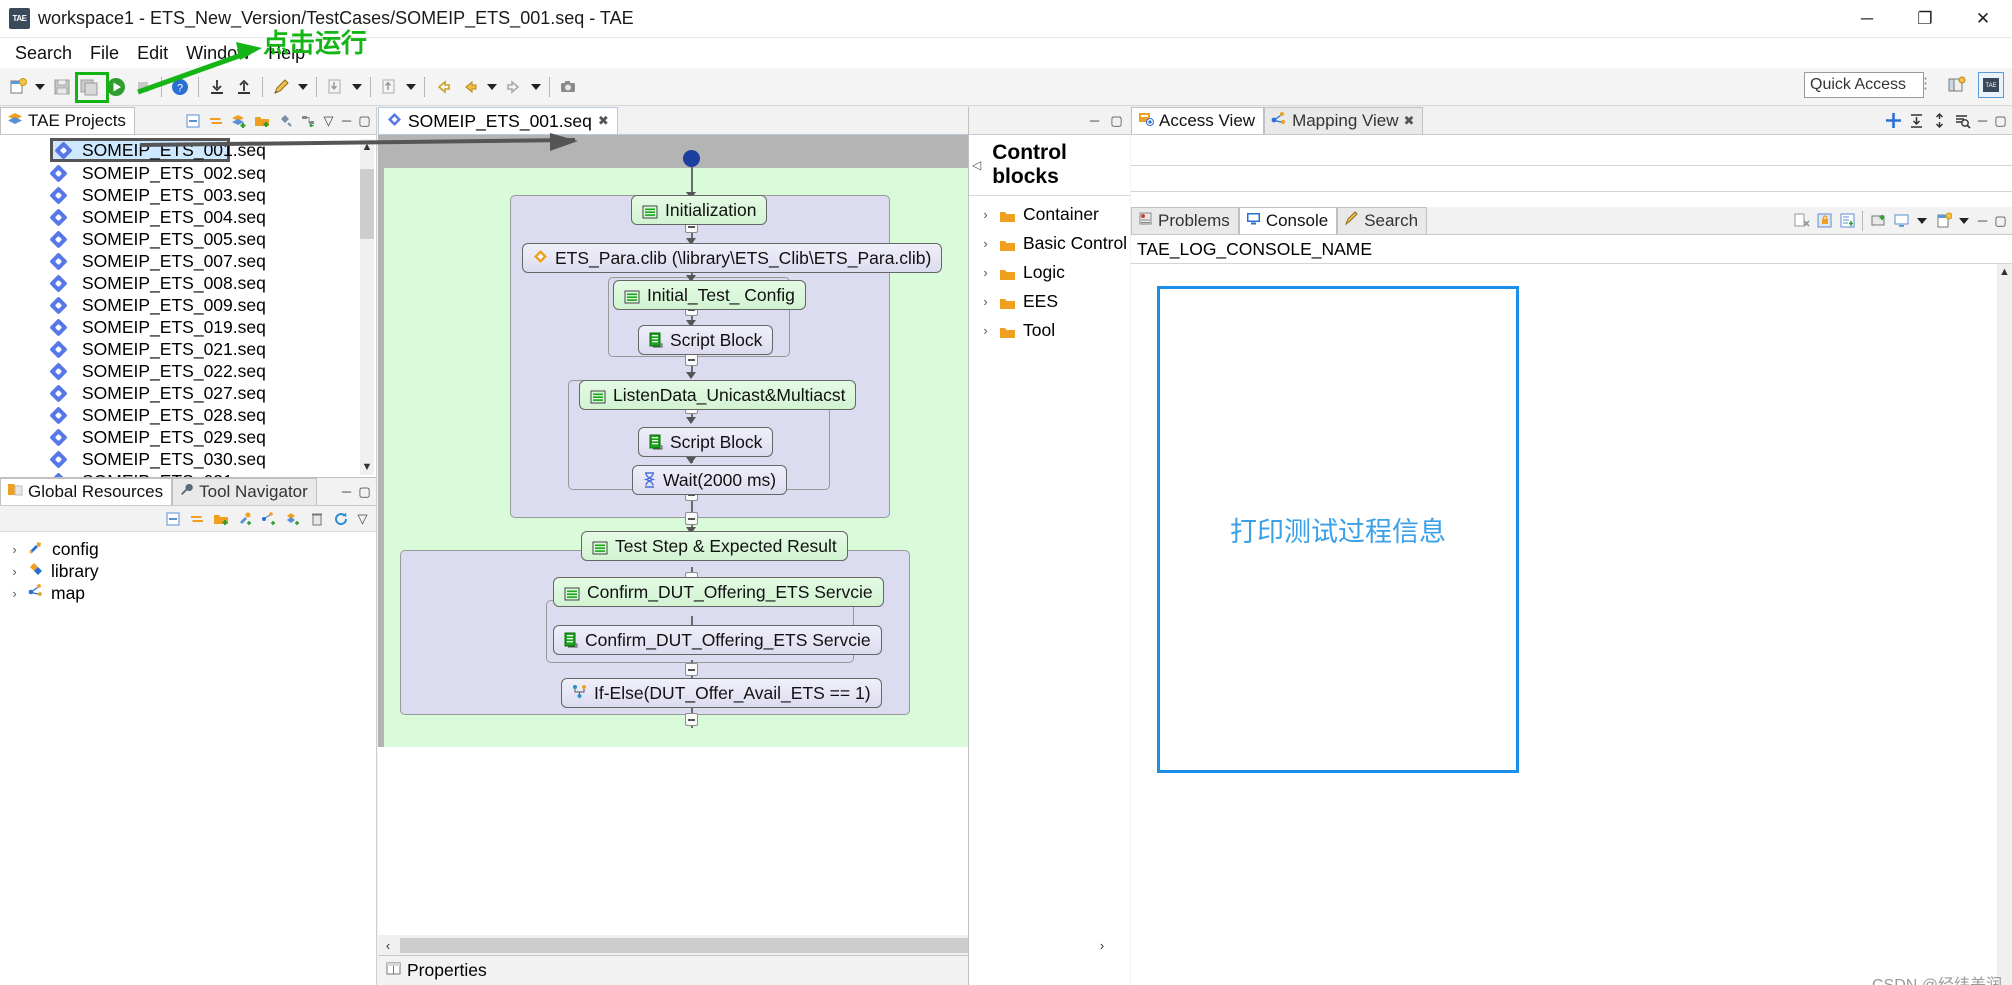 This screenshot has width=2012, height=985. Describe the element at coordinates (317, 519) in the screenshot. I see `delete-icon` at that location.